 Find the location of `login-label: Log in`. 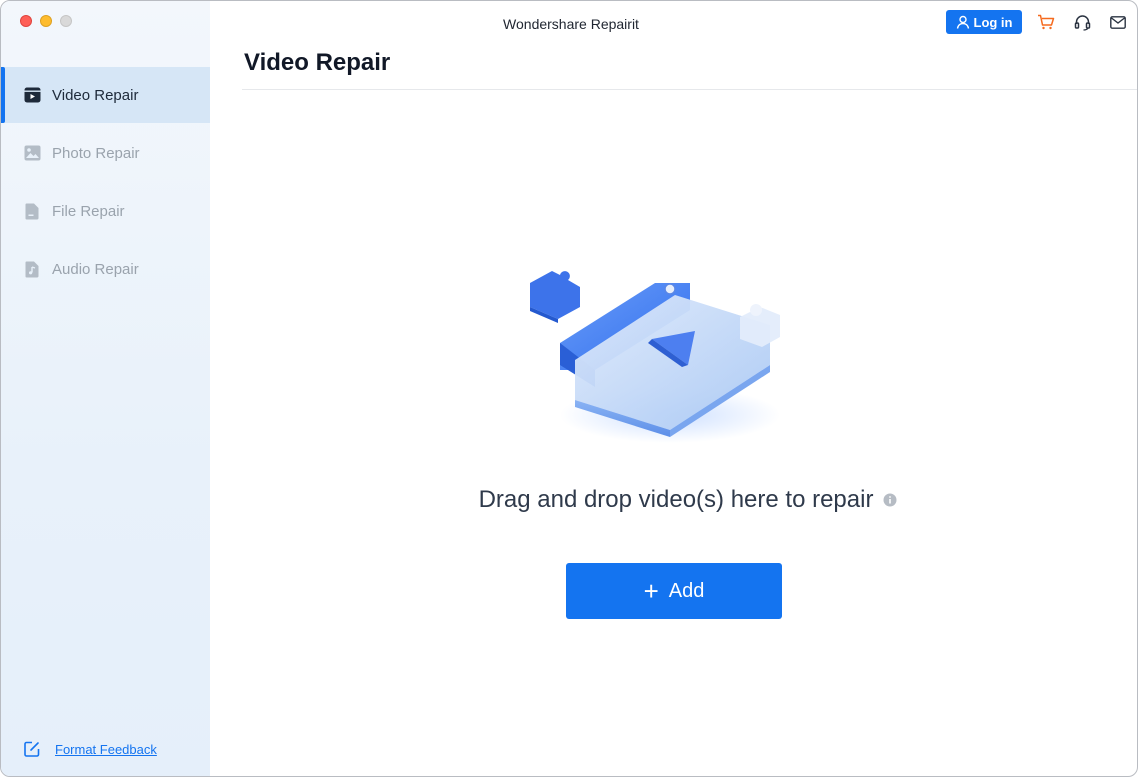

login-label: Log in is located at coordinates (993, 22).